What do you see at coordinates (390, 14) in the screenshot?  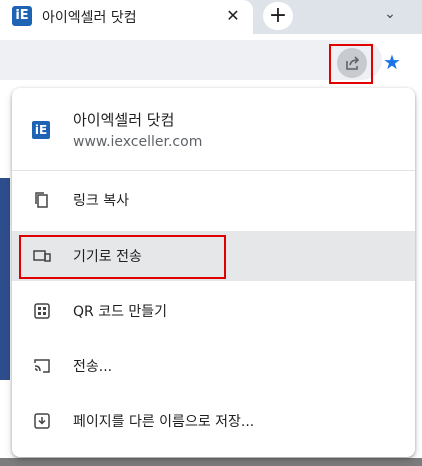 I see `tab-search-chevron-icon: ⌄` at bounding box center [390, 14].